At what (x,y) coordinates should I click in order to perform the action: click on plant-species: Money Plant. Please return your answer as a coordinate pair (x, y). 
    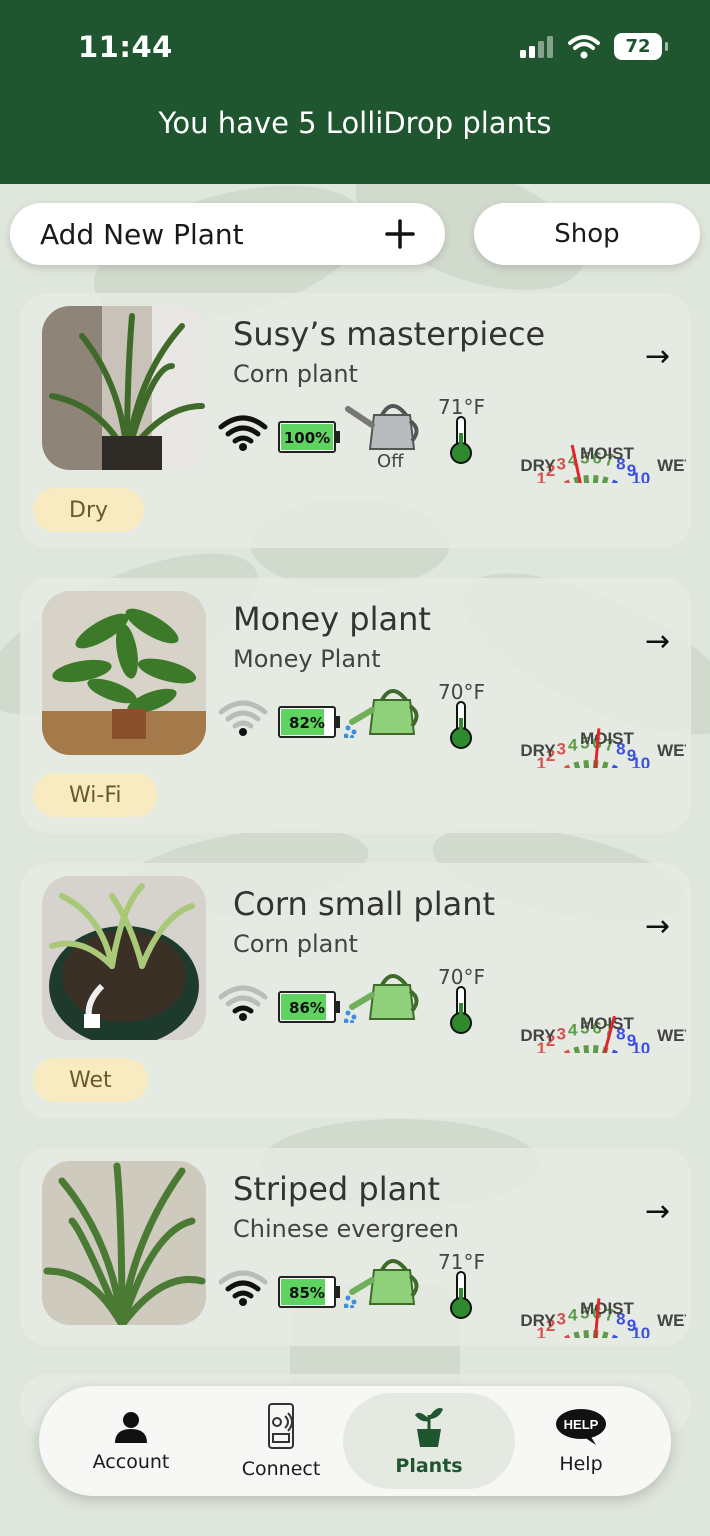
    Looking at the image, I should click on (307, 659).